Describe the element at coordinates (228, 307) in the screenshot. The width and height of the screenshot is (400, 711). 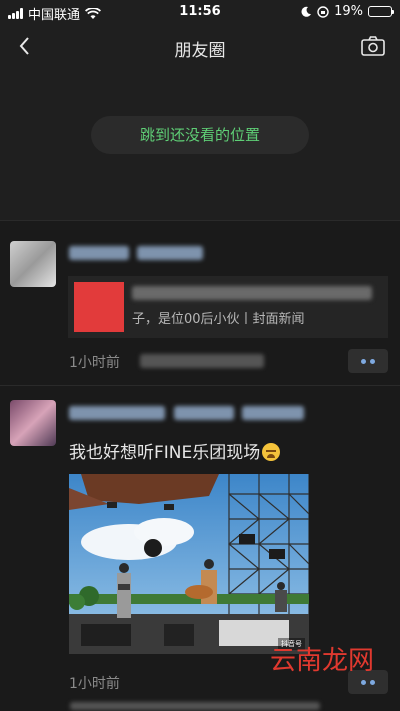
I see `share-card: 子，是位00后小伙丨封面新闻` at that location.